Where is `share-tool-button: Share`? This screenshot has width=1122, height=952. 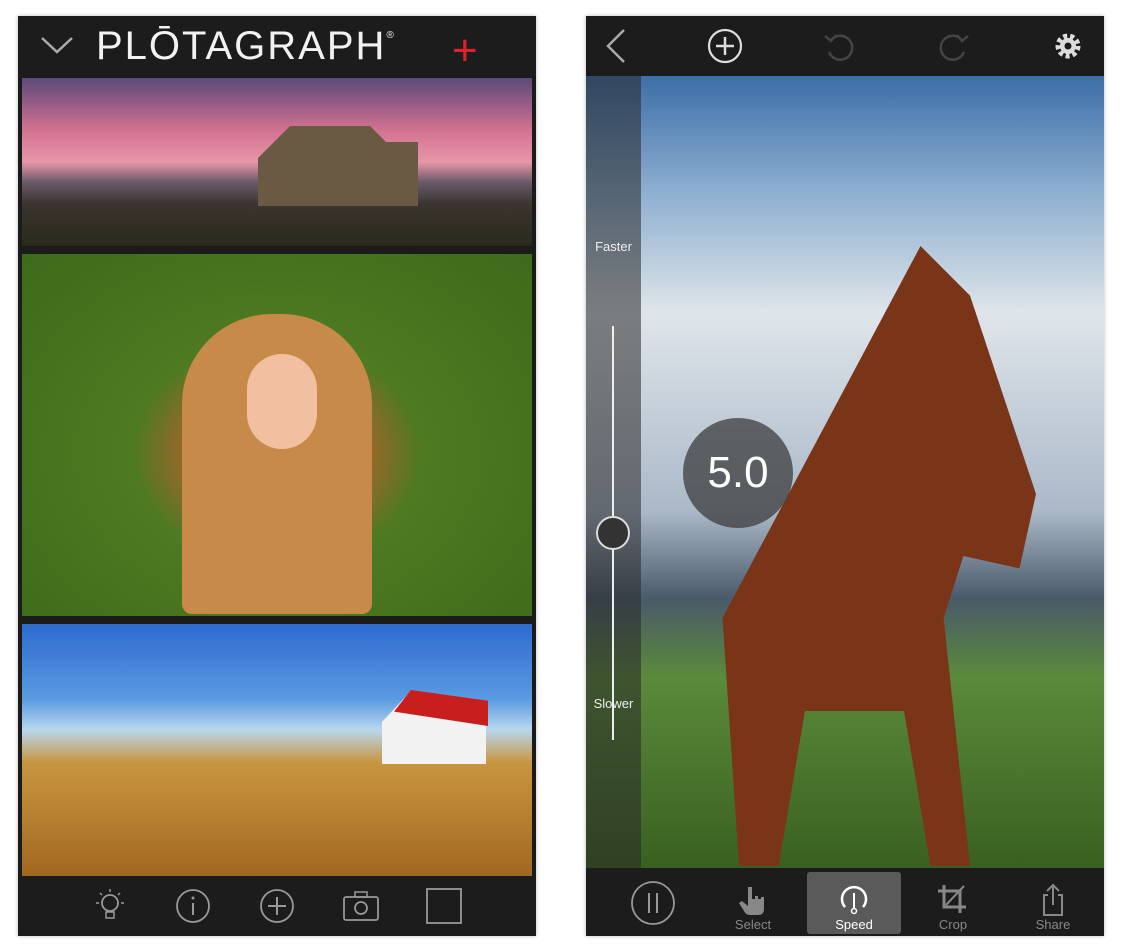 share-tool-button: Share is located at coordinates (1053, 903).